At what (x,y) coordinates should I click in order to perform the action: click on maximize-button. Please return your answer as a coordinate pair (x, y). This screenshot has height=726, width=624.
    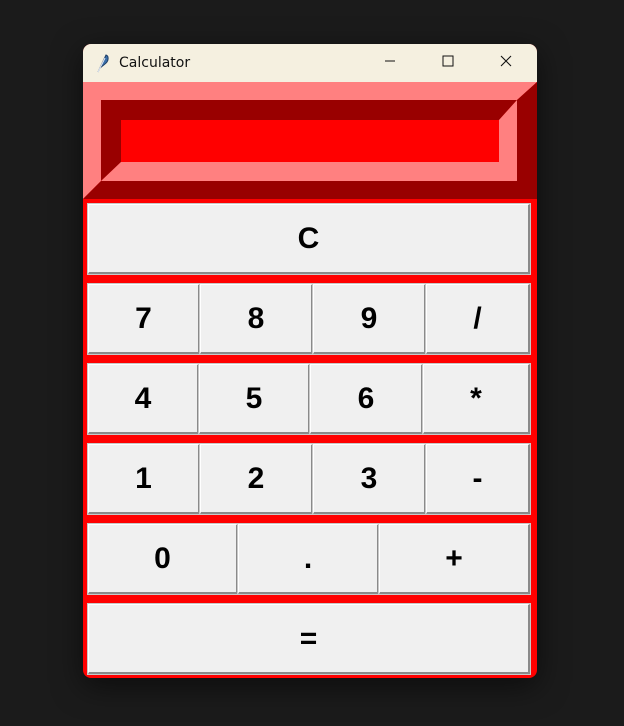
    Looking at the image, I should click on (448, 63).